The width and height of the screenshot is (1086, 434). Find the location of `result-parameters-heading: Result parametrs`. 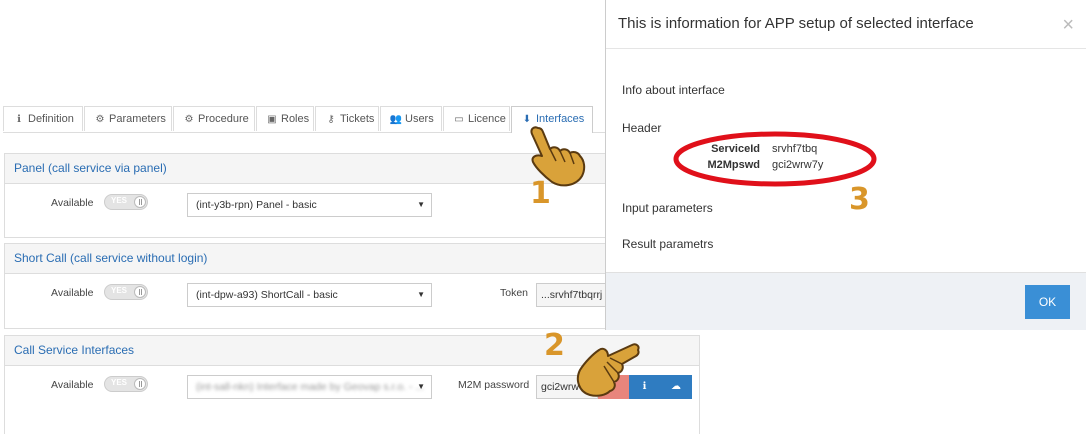

result-parameters-heading: Result parametrs is located at coordinates (668, 244).